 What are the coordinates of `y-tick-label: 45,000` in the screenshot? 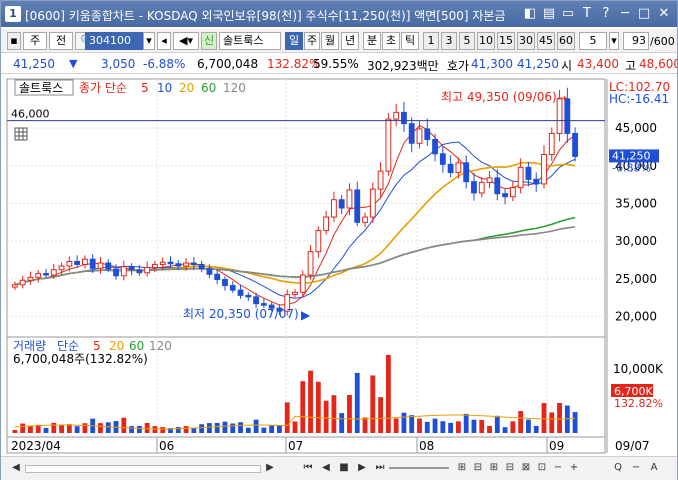 It's located at (636, 128).